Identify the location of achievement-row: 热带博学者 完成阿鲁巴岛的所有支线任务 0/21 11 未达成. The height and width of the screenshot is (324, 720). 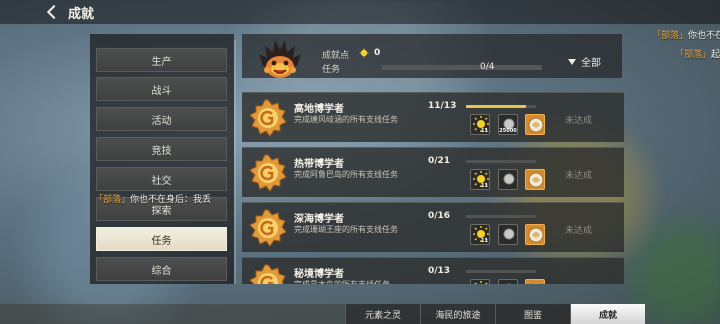
(433, 172).